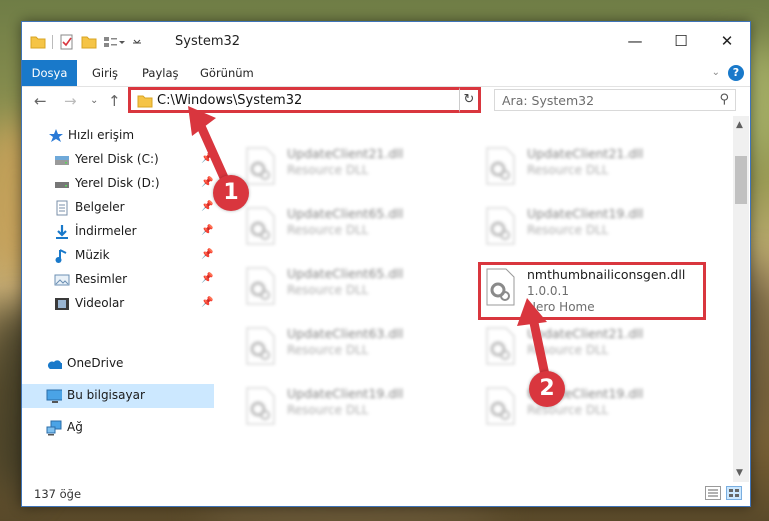 The image size is (769, 521). I want to click on step-marker-2: 2, so click(547, 389).